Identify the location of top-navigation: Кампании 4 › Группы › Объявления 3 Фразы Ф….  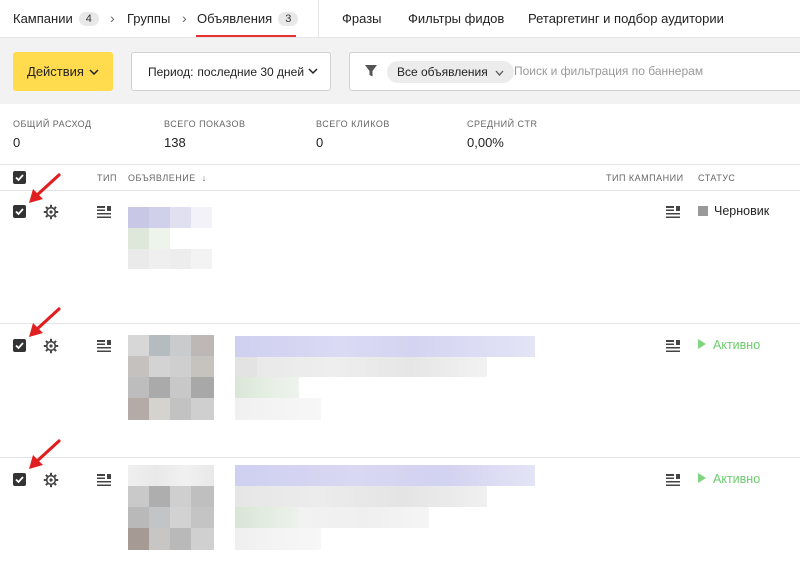
(400, 19).